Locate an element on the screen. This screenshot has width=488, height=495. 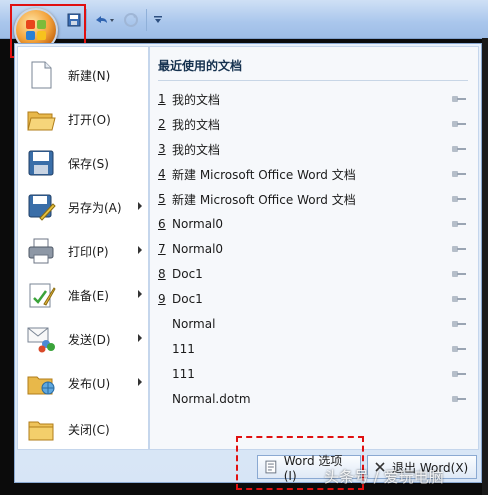
command-label: 关闭(C) is located at coordinates (89, 429).